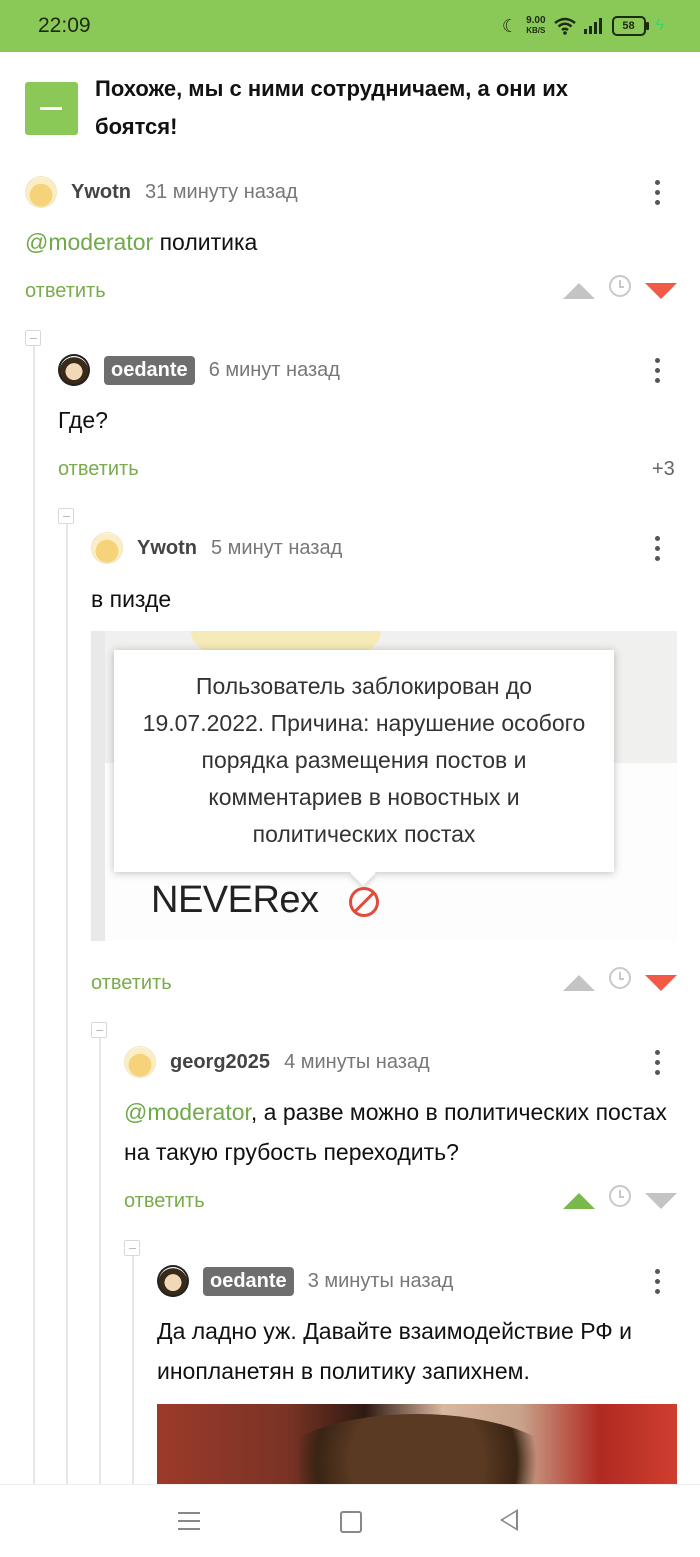 The height and width of the screenshot is (1557, 700). I want to click on comment-photo, so click(417, 1444).